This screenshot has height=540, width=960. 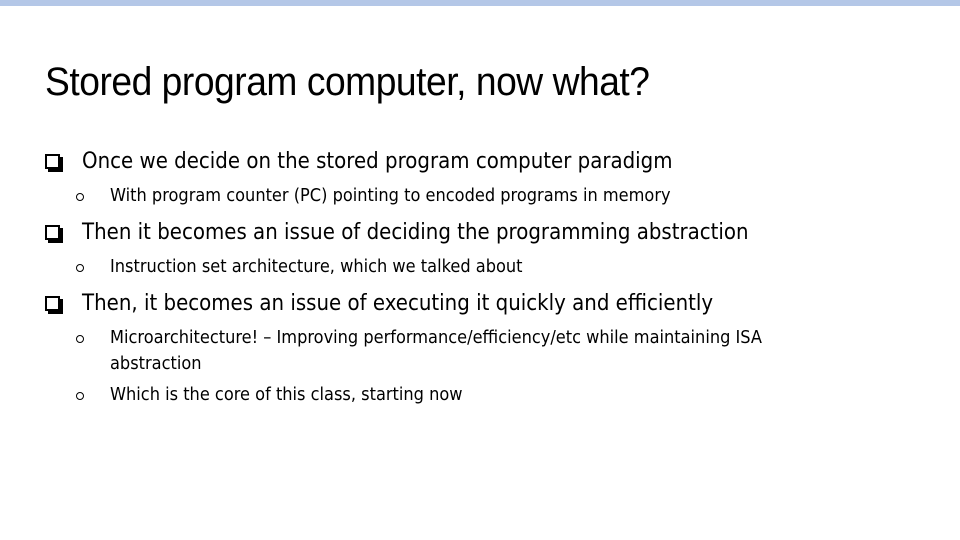 What do you see at coordinates (347, 82) in the screenshot?
I see `slide-title: Stored program computer, now what?` at bounding box center [347, 82].